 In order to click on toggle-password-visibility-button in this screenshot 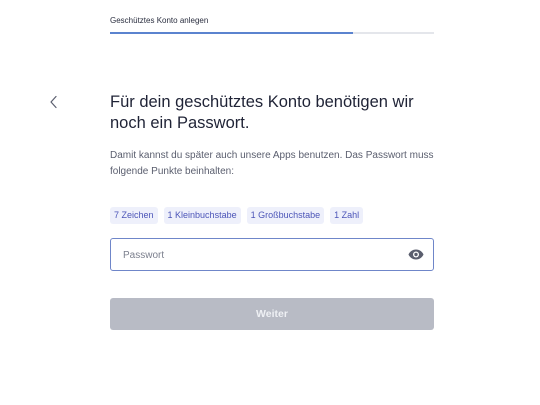, I will do `click(416, 254)`.